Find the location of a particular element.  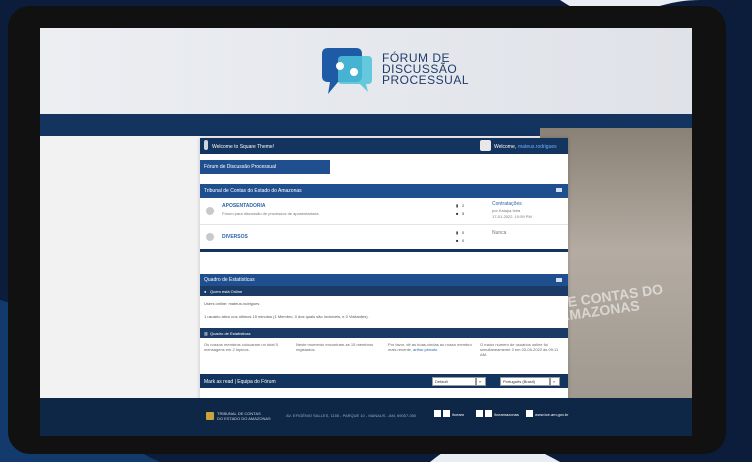

facebook-icon is located at coordinates (437, 413).